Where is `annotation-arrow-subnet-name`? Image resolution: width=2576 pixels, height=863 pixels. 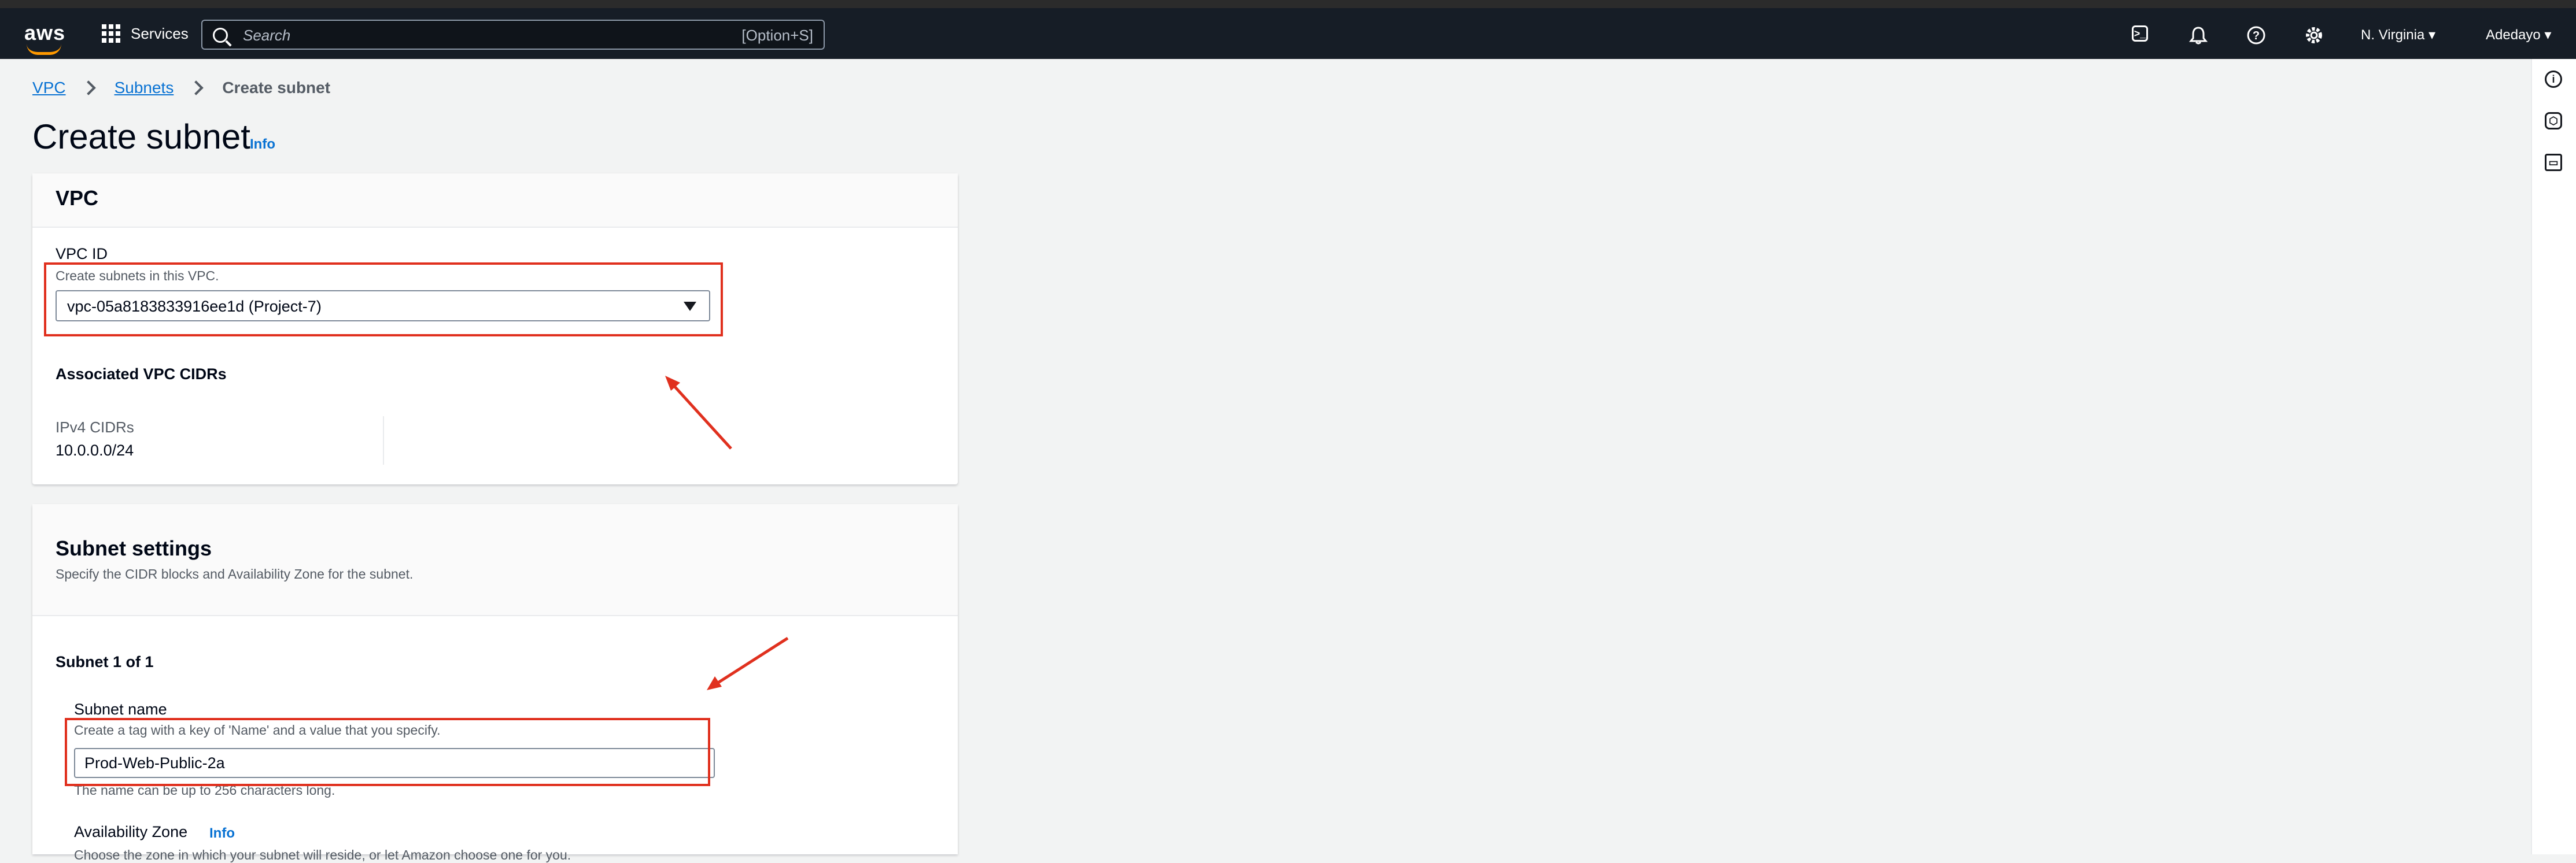 annotation-arrow-subnet-name is located at coordinates (748, 663).